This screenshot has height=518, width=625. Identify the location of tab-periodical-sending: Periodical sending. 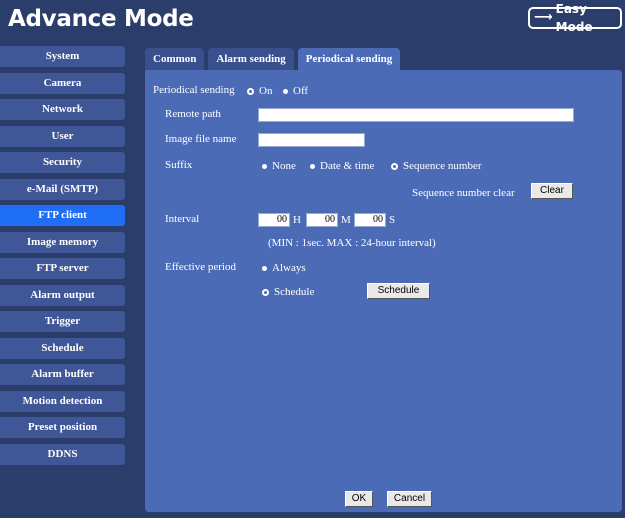
(349, 59).